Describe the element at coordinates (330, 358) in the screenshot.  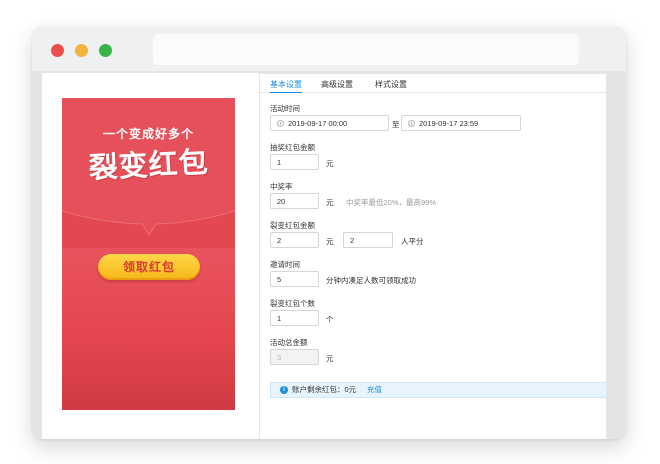
I see `total-amount-unit: 元` at that location.